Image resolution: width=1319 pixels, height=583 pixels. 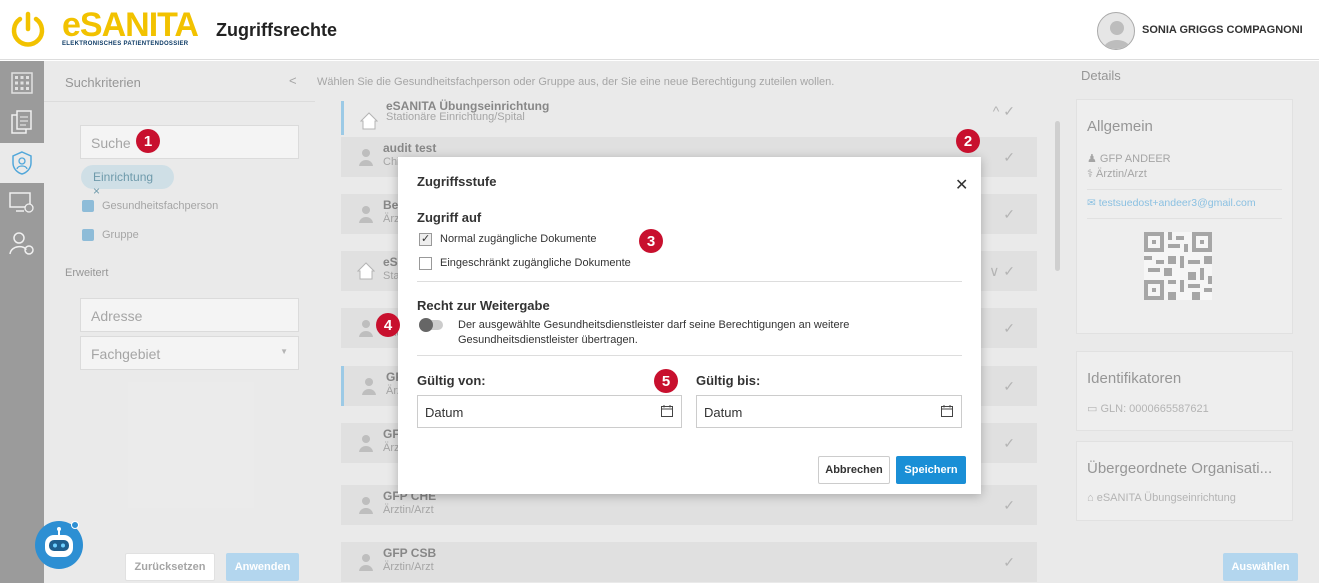 What do you see at coordinates (961, 185) in the screenshot?
I see `close-icon: ✕` at bounding box center [961, 185].